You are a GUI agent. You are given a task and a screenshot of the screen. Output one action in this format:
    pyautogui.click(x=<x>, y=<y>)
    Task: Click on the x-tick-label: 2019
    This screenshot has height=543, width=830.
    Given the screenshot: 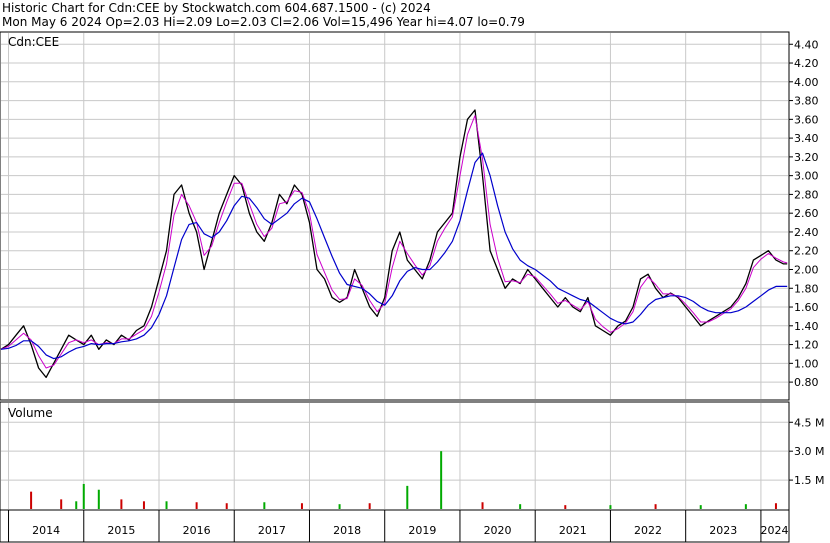 What is the action you would take?
    pyautogui.click(x=422, y=530)
    